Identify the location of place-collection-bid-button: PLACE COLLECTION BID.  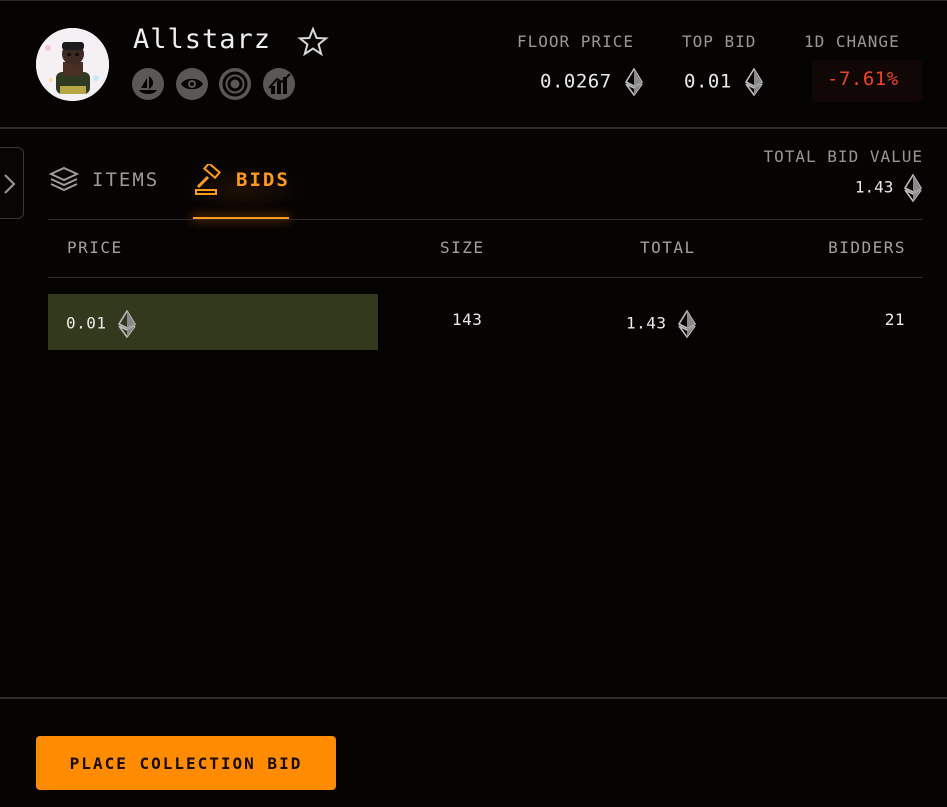
(186, 763).